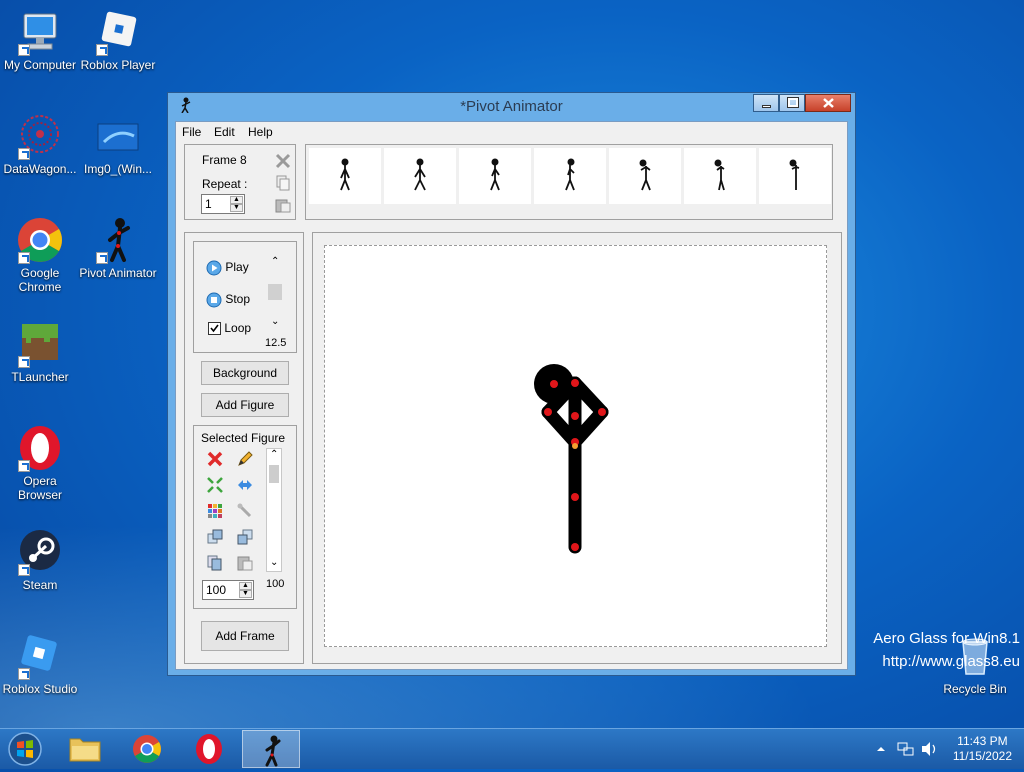  Describe the element at coordinates (243, 438) in the screenshot. I see `selected-figure-label: Selected Figure` at that location.